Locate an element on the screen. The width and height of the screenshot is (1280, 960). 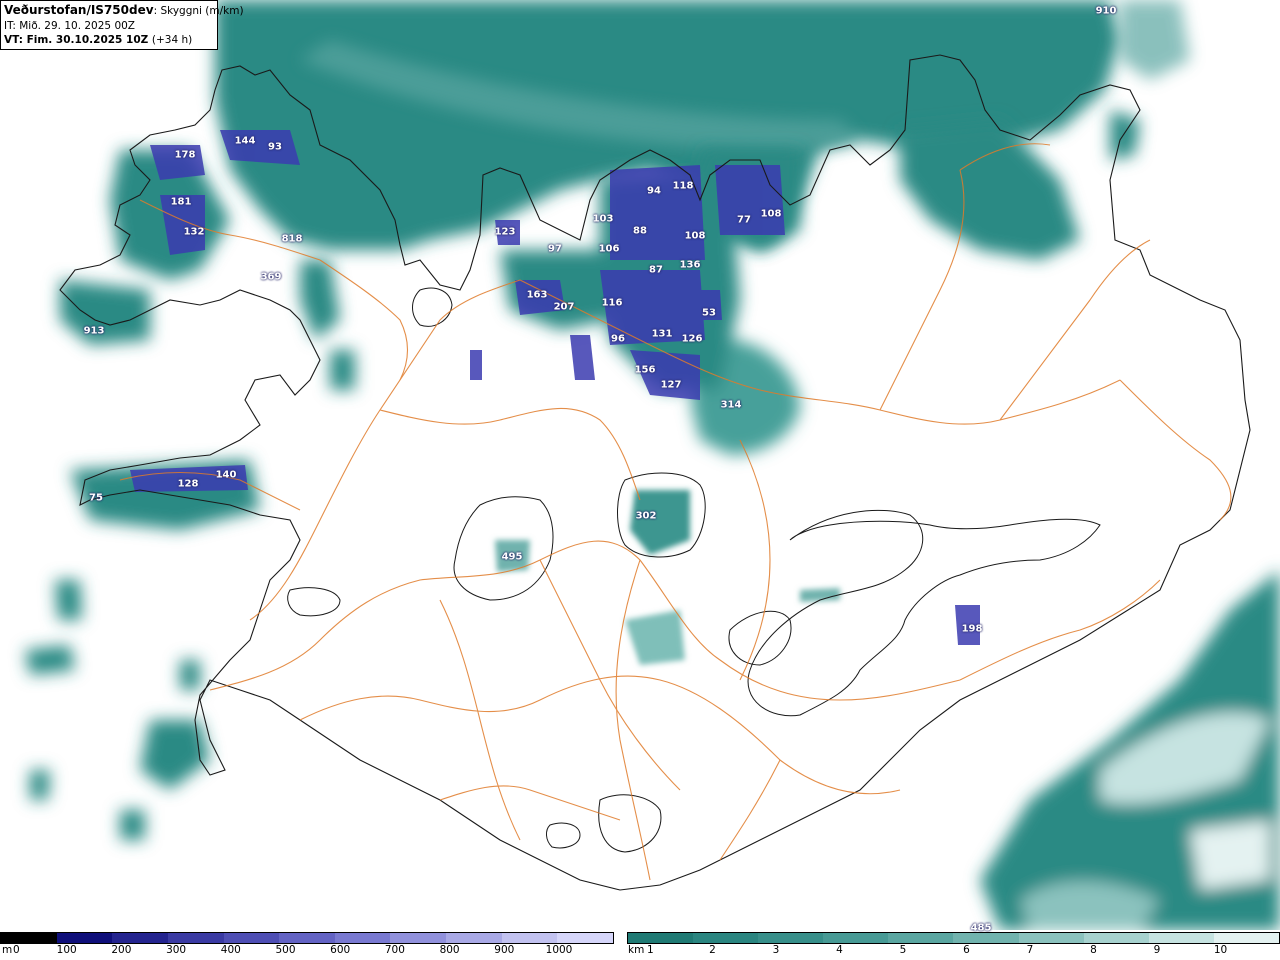
header-it-line: IT: Mið. 29. 10. 2025 00Z is located at coordinates (69, 26).